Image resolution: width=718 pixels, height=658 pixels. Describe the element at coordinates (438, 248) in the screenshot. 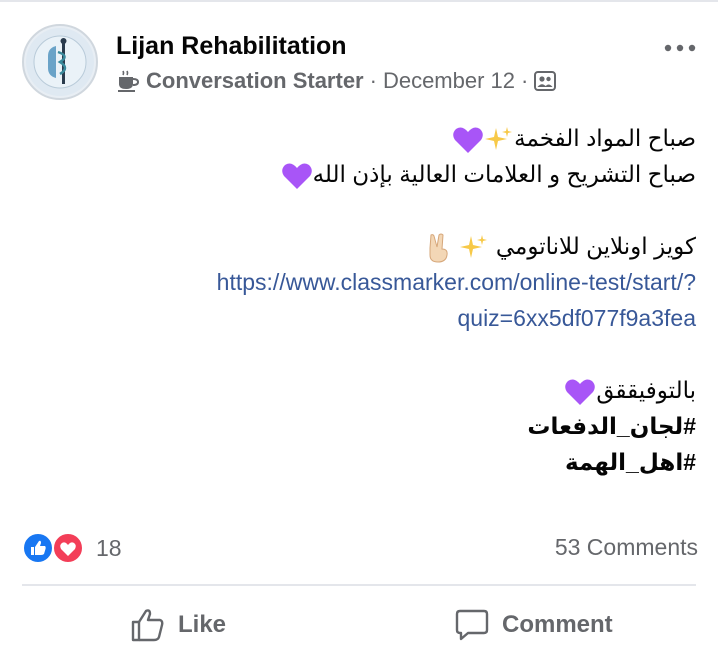

I see `victory-hand-icon` at that location.